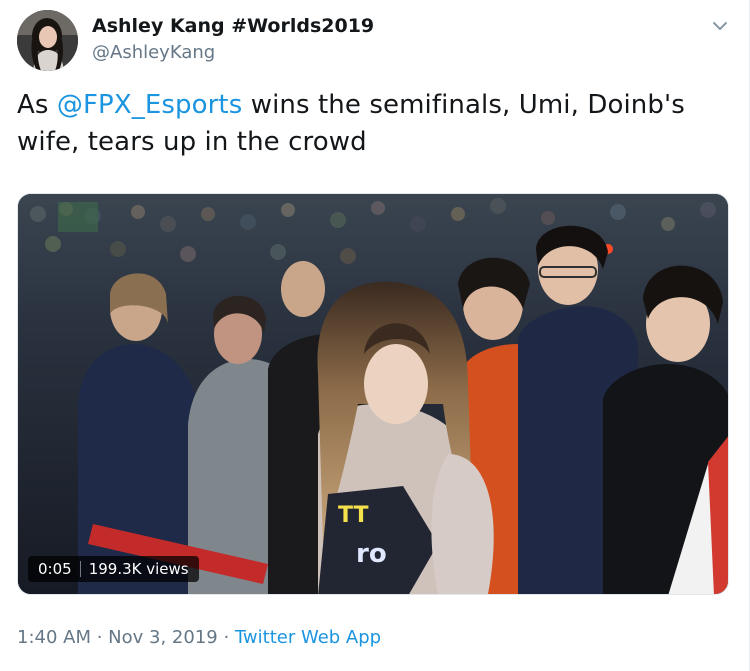 Image resolution: width=750 pixels, height=671 pixels. Describe the element at coordinates (371, 554) in the screenshot. I see `svg-text: ro` at that location.